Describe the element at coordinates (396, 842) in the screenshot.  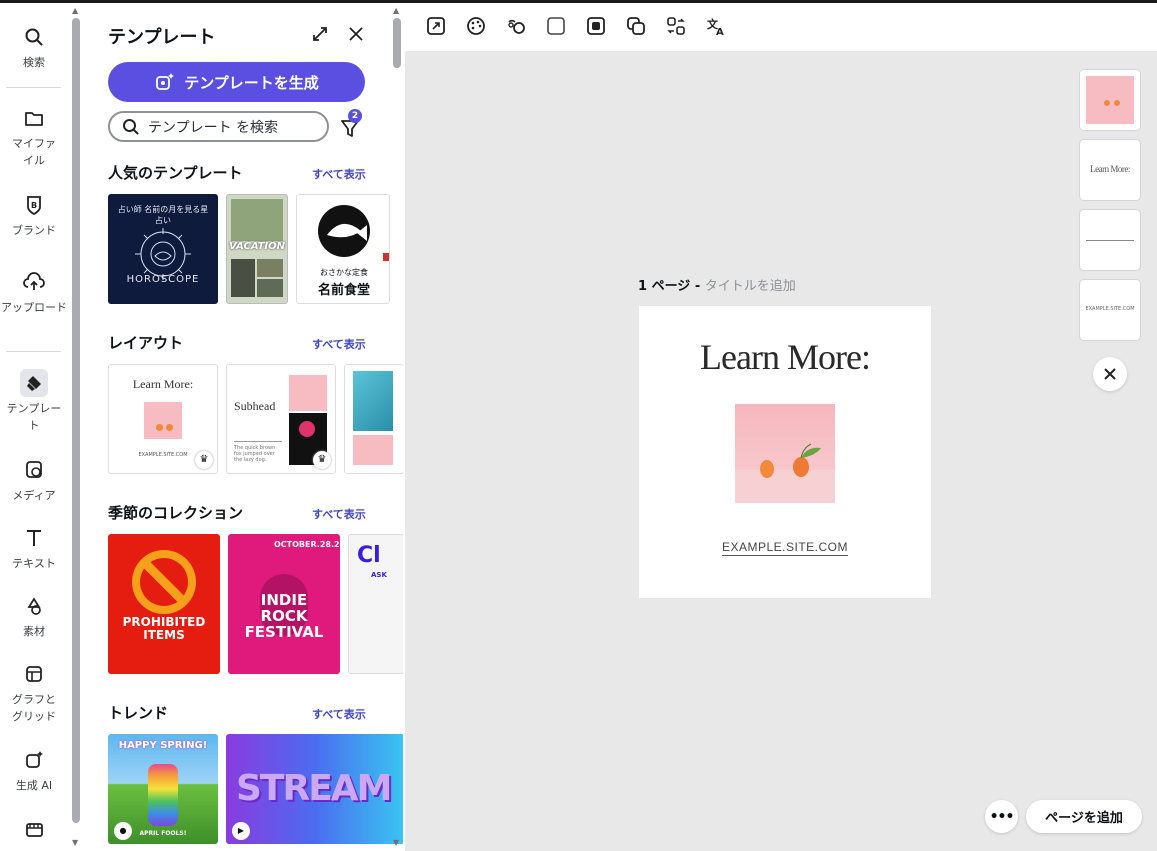
I see `panel-scroll-down-arrow: ▼` at that location.